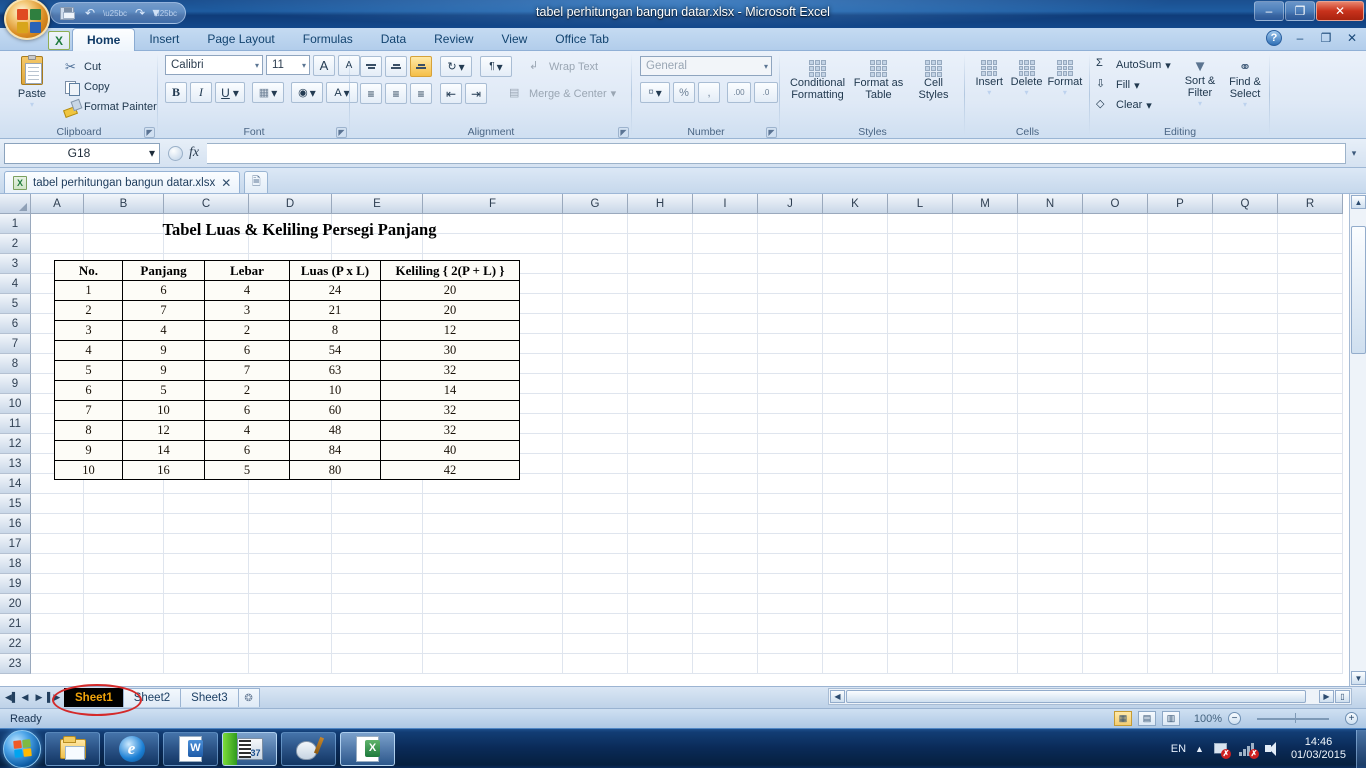  I want to click on format-as-table-button: Format as Table, so click(879, 79).